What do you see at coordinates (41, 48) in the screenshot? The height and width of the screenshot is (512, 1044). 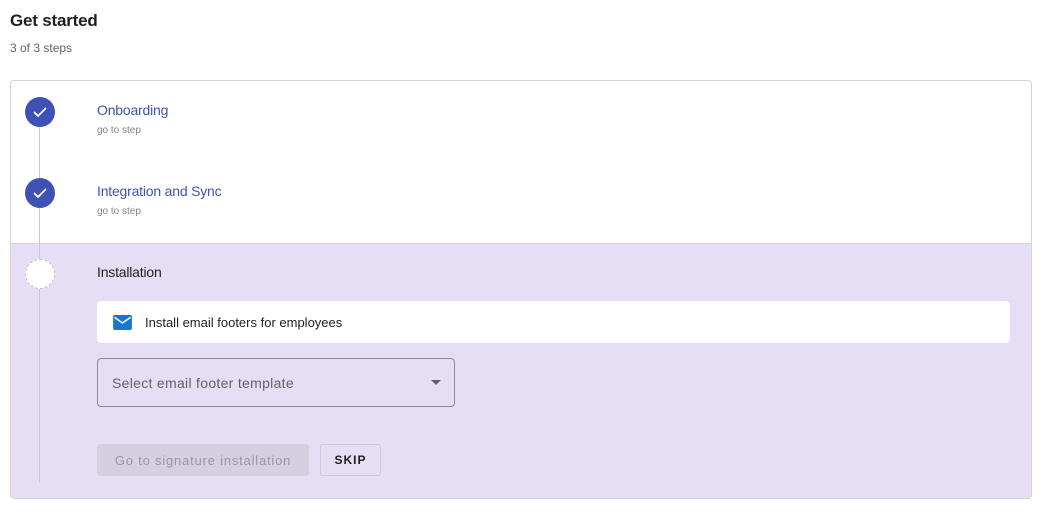 I see `page-subtitle: 3 of 3 steps` at bounding box center [41, 48].